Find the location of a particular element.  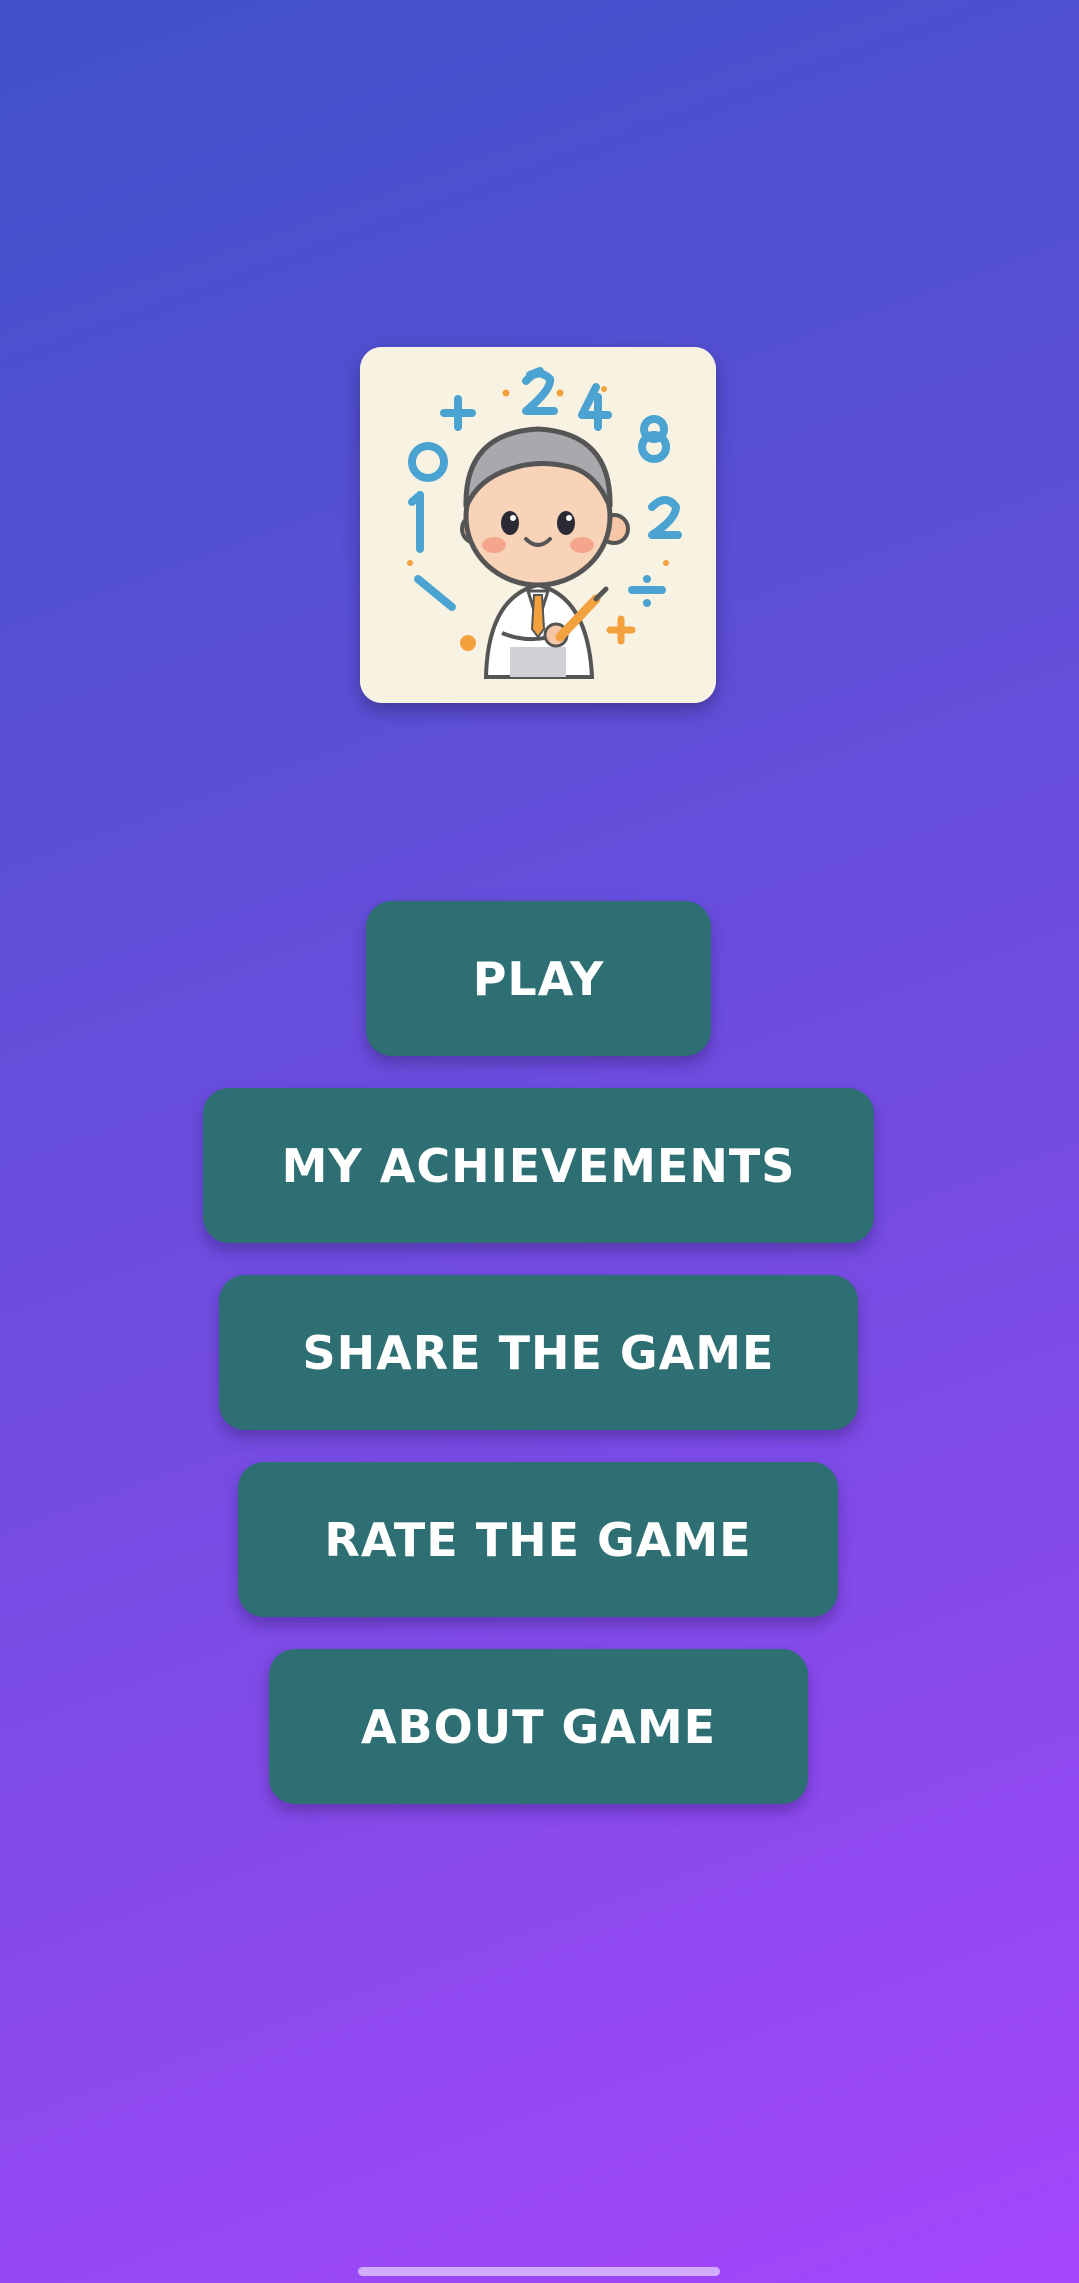

my-achievements-button-label: MY ACHIEVEMENTS is located at coordinates (538, 1165).